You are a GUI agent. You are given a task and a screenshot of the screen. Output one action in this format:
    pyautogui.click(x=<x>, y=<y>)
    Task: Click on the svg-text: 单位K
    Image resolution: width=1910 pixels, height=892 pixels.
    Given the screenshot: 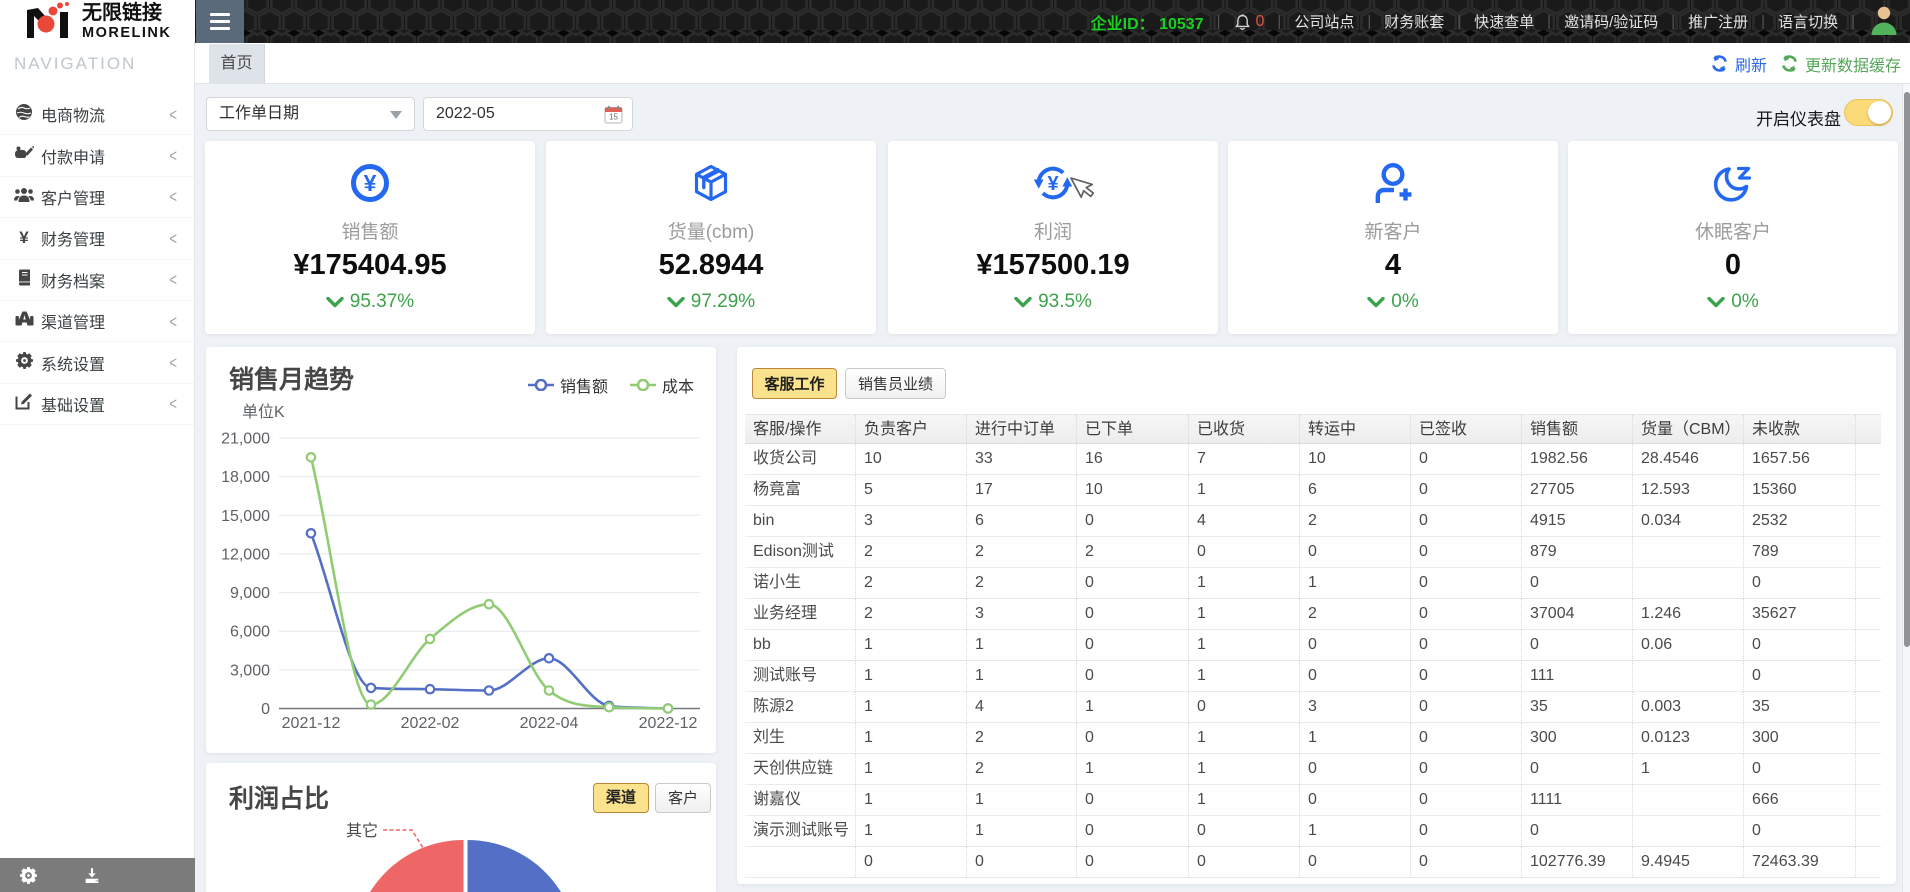 What is the action you would take?
    pyautogui.click(x=263, y=412)
    